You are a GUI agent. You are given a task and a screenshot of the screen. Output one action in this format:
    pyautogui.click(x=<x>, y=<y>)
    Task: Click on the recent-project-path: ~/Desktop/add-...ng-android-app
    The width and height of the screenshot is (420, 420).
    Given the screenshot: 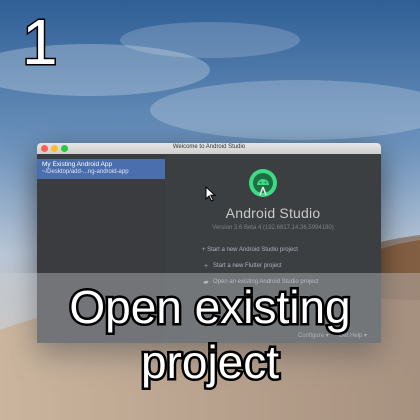 What is the action you would take?
    pyautogui.click(x=85, y=171)
    